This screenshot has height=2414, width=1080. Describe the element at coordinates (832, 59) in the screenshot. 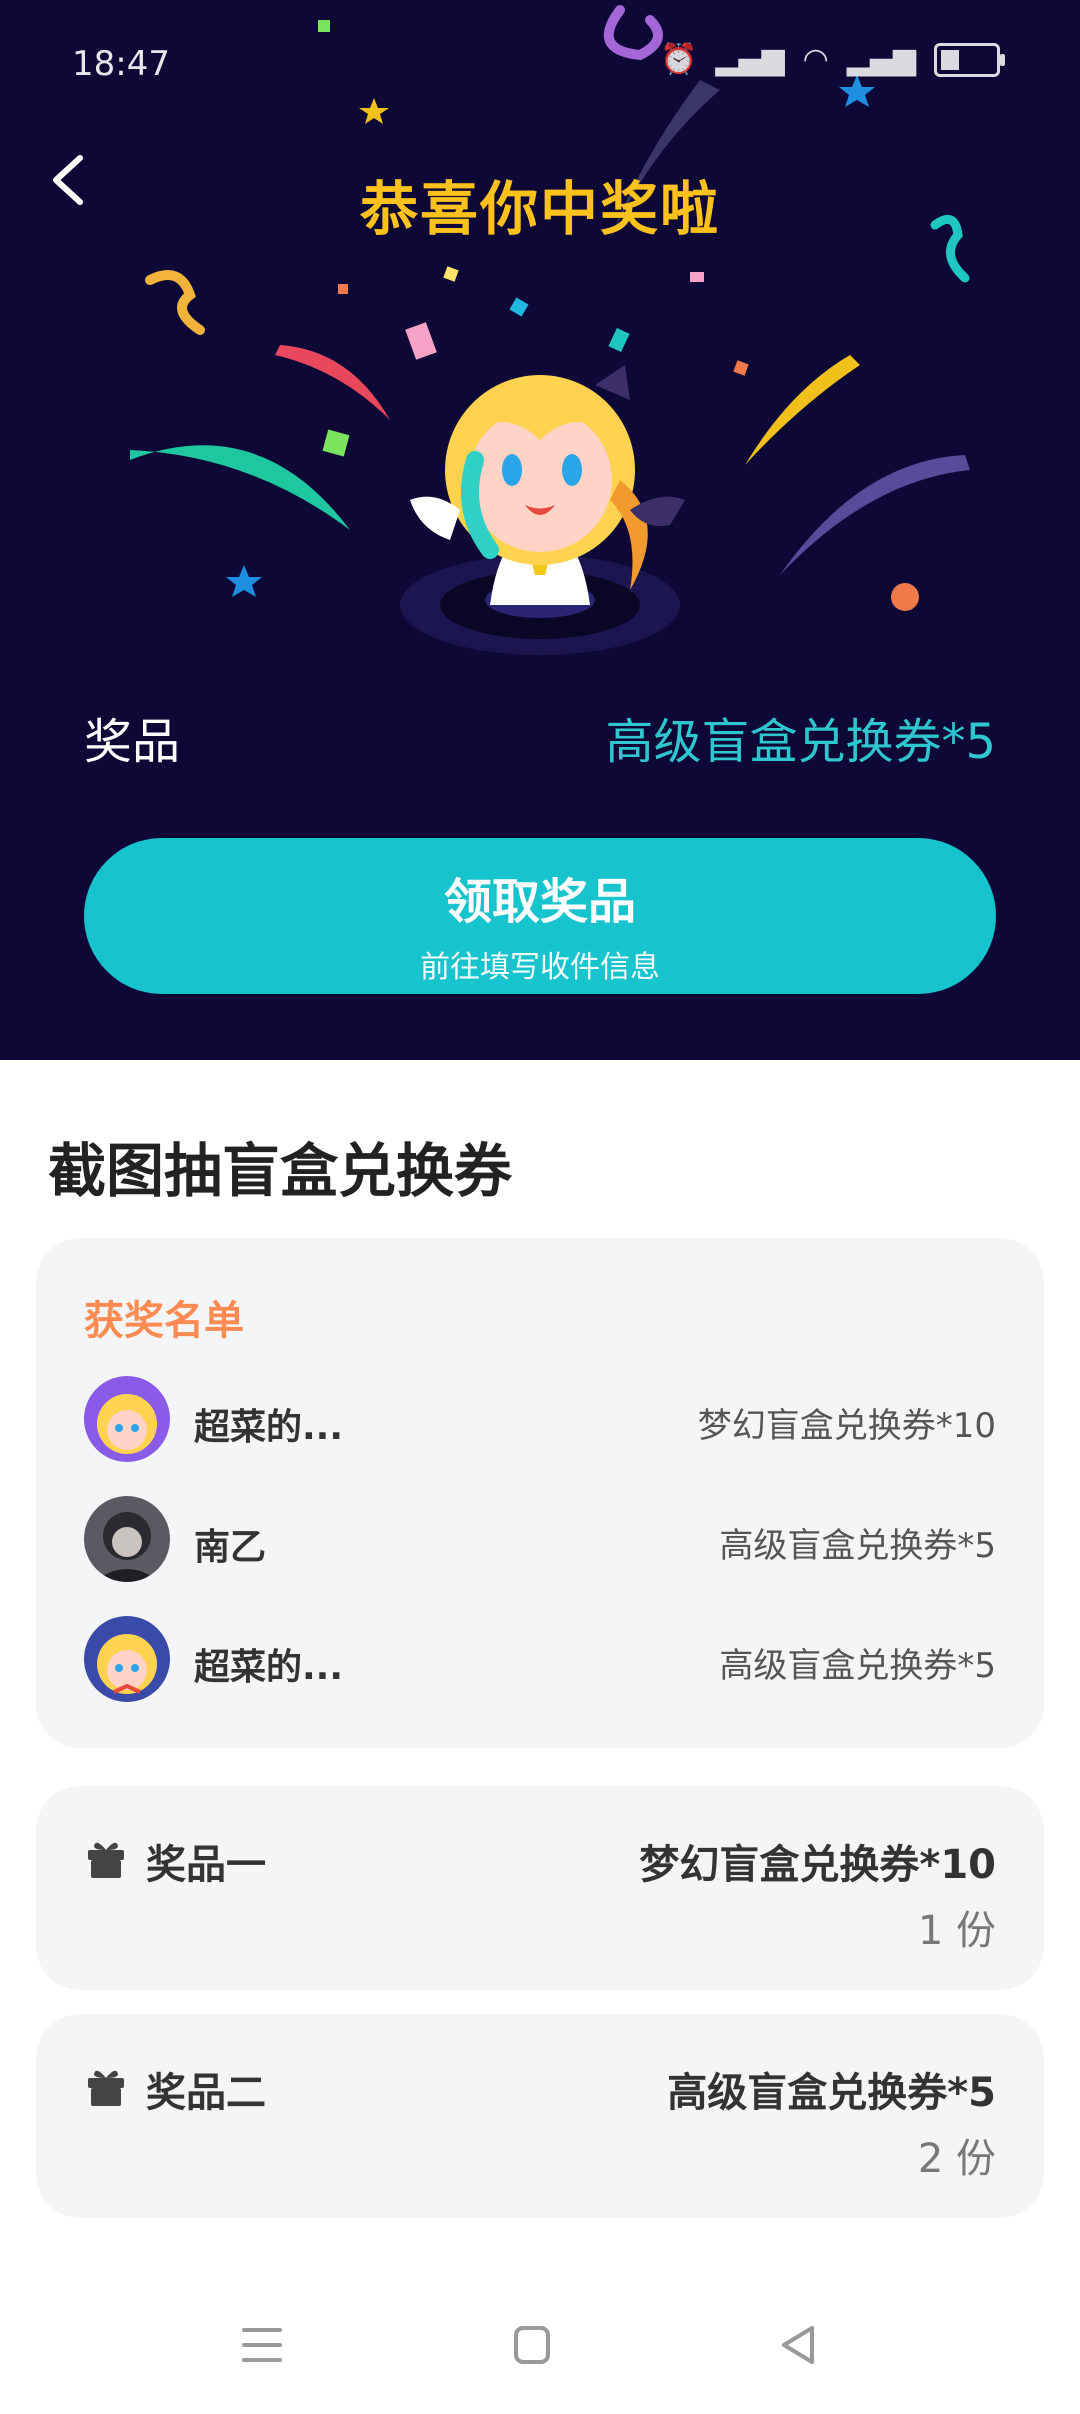

I see `status-icons: ⏰ ▂▄▆ ◠ ▂▄▆` at that location.